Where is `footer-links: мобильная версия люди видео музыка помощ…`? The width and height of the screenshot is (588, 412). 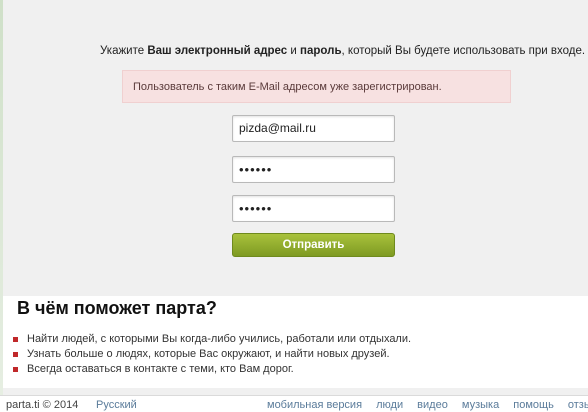
footer-links: мобильная версия люди видео музыка помощ… is located at coordinates (427, 405).